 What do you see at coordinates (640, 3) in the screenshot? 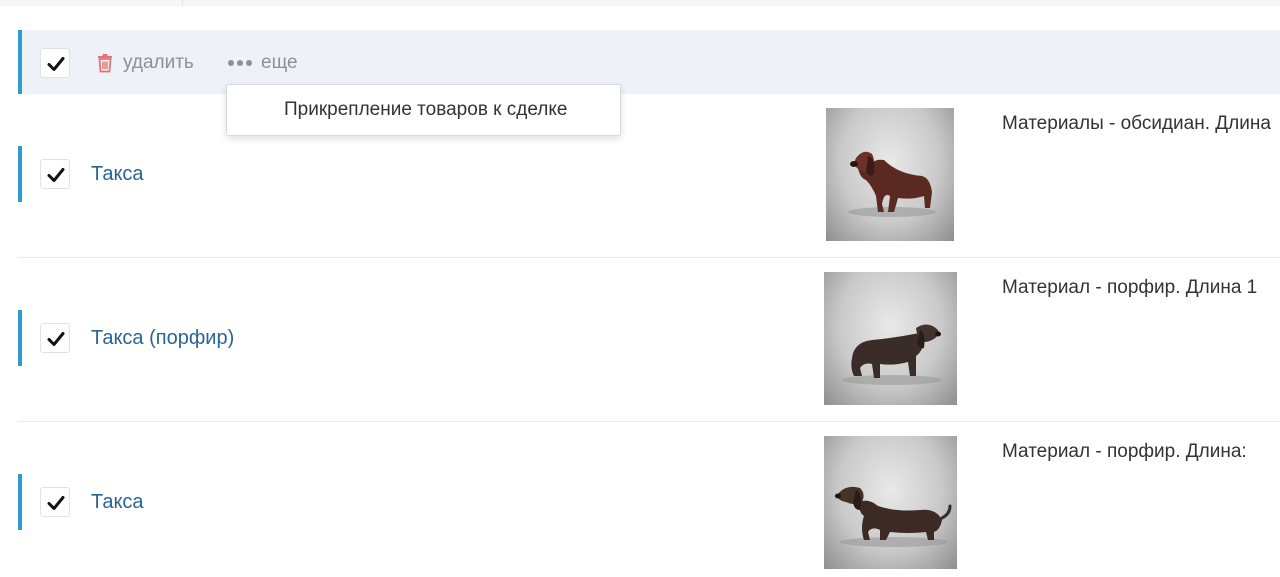
I see `top-strip` at bounding box center [640, 3].